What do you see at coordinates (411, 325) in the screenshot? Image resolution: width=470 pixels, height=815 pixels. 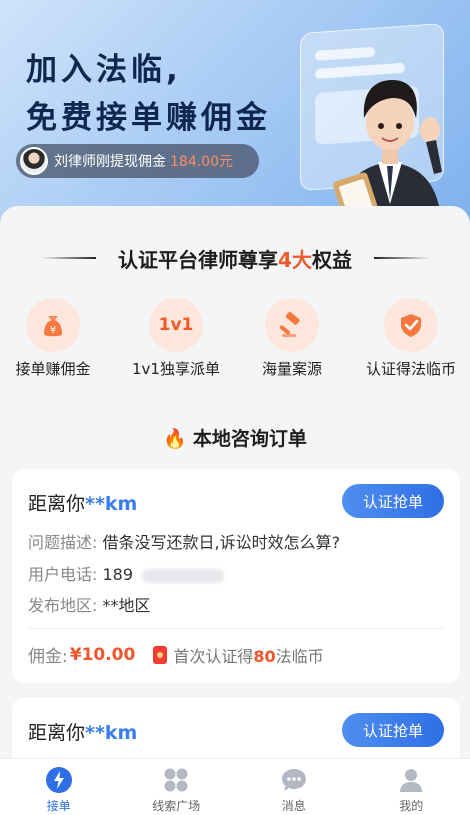 I see `shield-check-icon` at bounding box center [411, 325].